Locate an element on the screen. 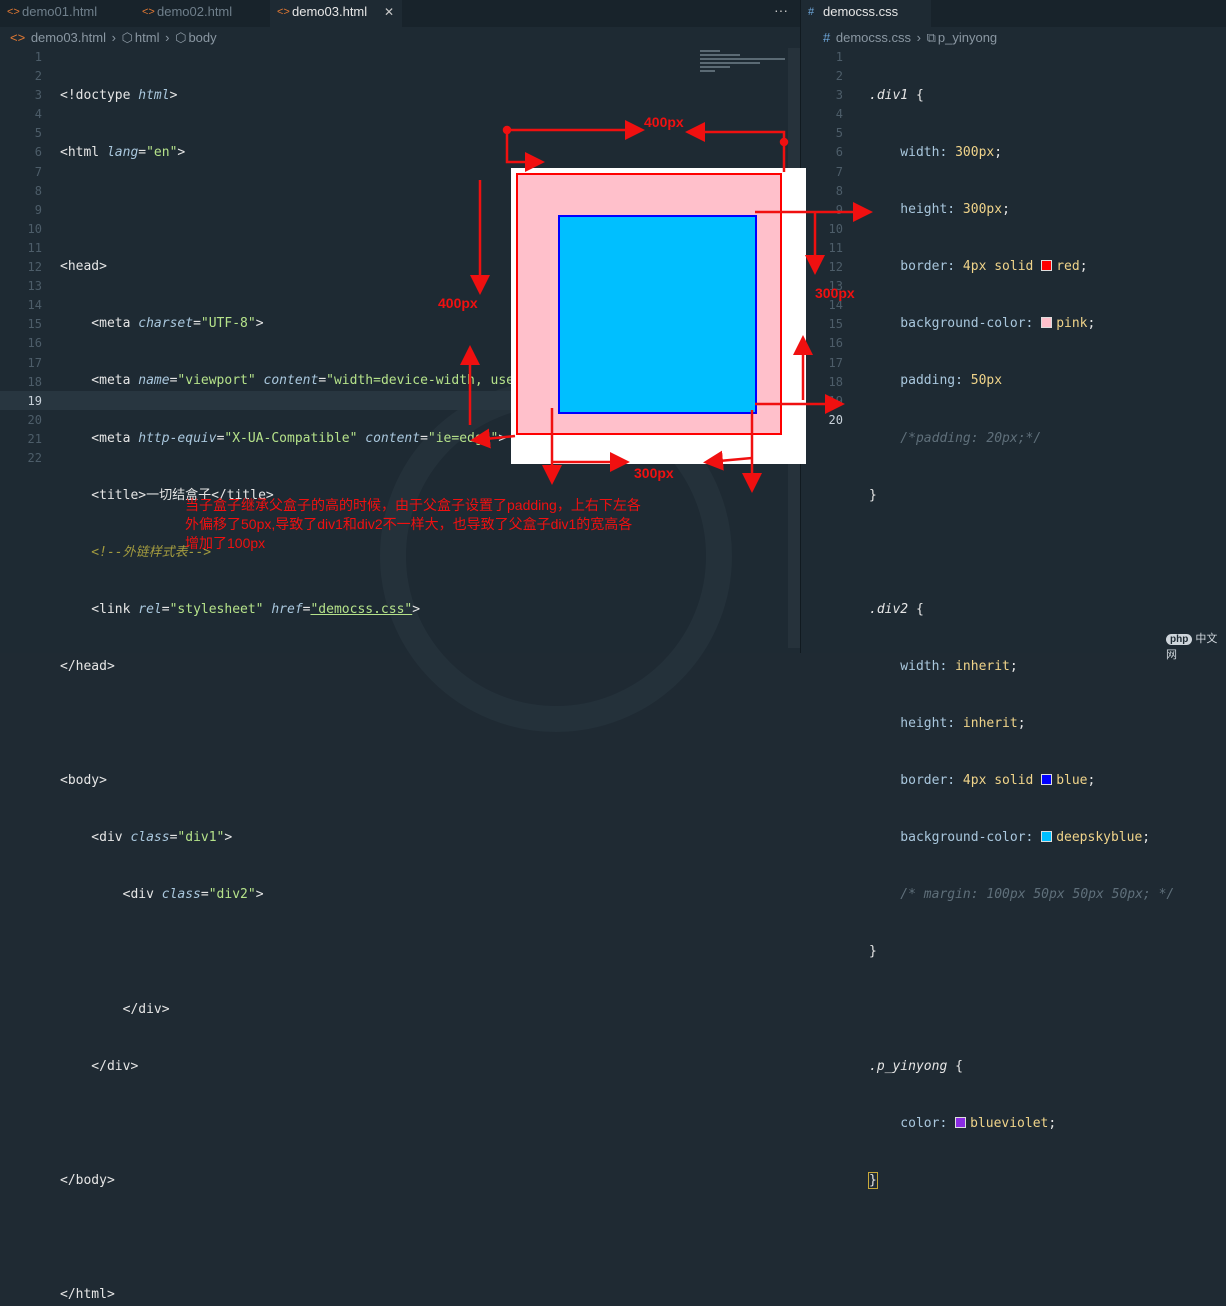 The image size is (1226, 1306). code-line: <body> is located at coordinates (83, 781).